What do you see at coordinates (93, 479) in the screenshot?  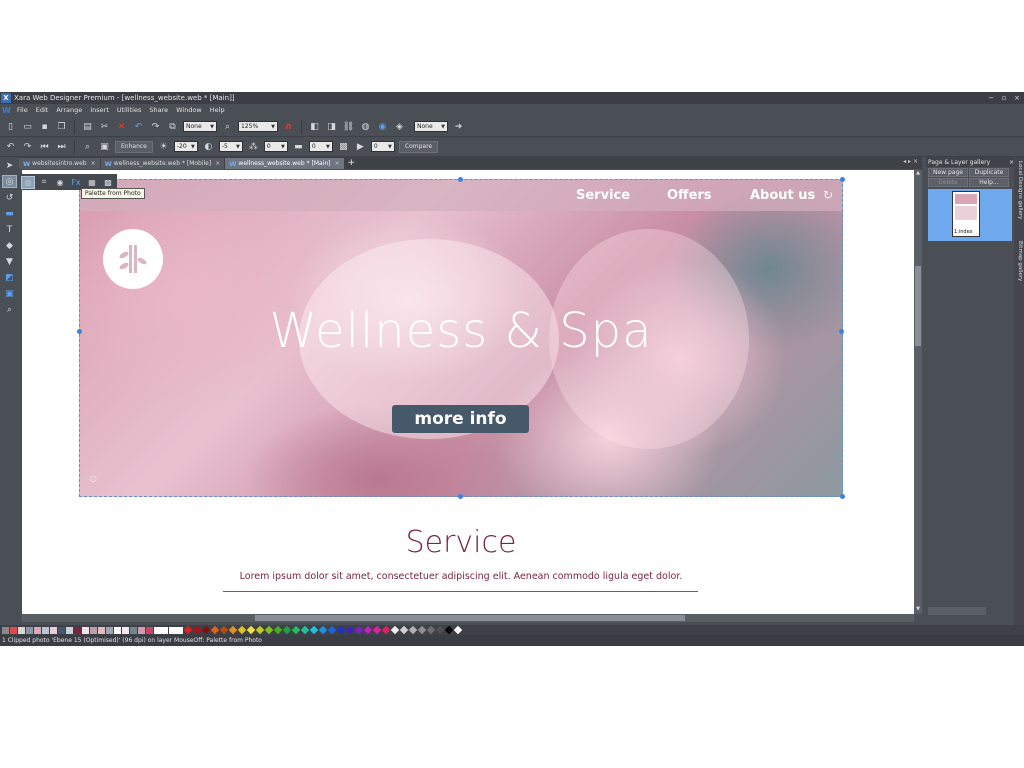 I see `lock-icon: ⊙` at bounding box center [93, 479].